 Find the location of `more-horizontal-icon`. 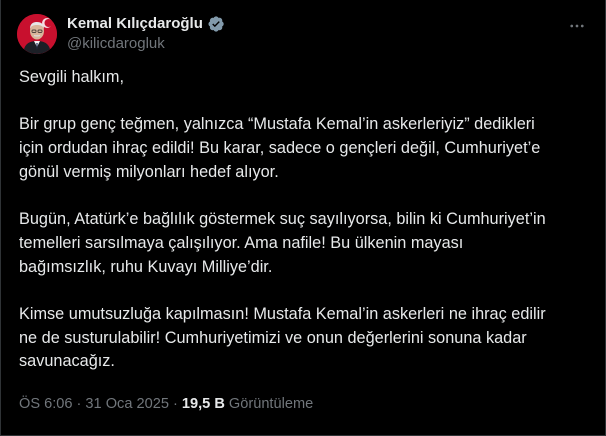

more-horizontal-icon is located at coordinates (577, 26).